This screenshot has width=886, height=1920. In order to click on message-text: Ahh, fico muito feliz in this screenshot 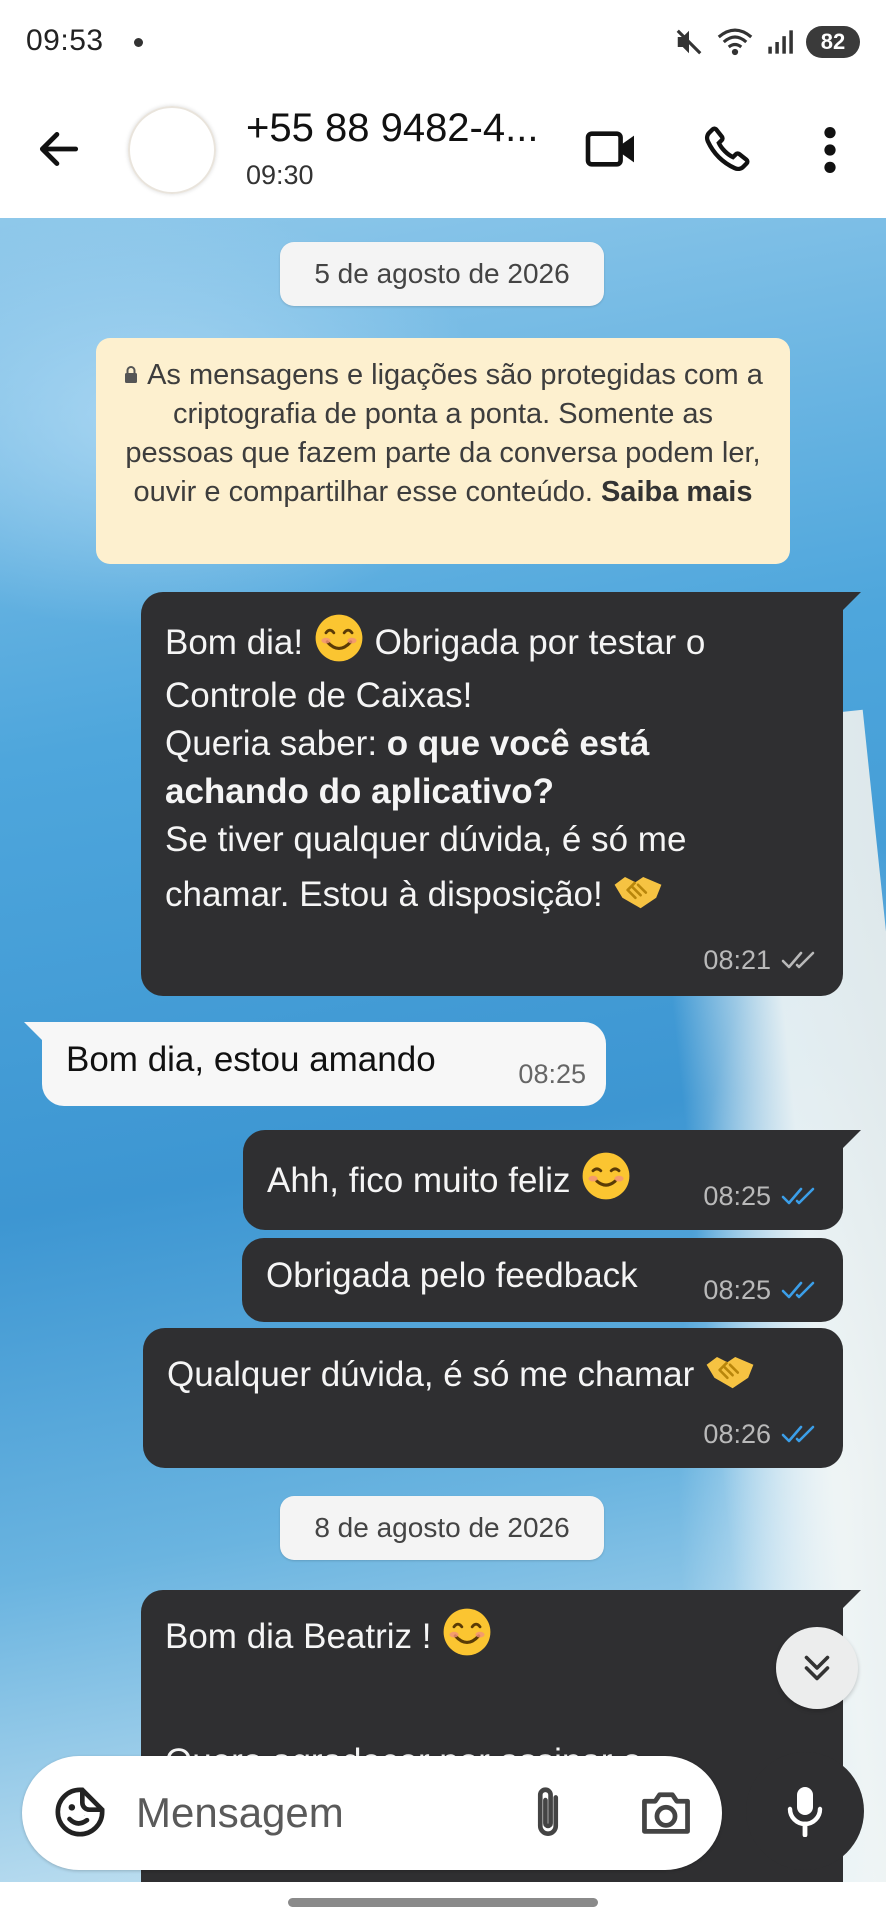, I will do `click(449, 1180)`.